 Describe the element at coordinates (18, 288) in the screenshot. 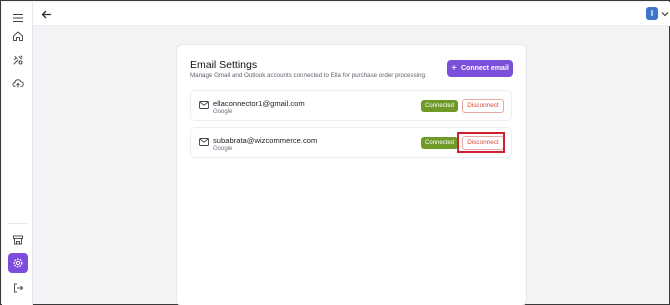

I see `logout-icon` at that location.